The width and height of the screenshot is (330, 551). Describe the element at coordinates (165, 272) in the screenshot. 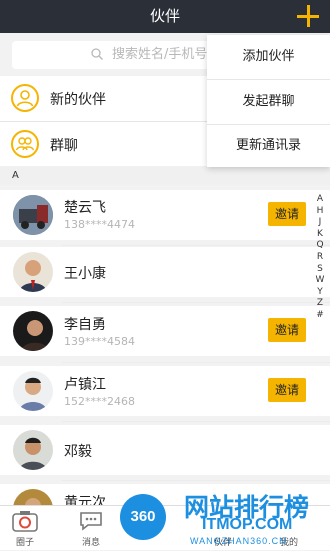

I see `contact-row: 王小康` at that location.